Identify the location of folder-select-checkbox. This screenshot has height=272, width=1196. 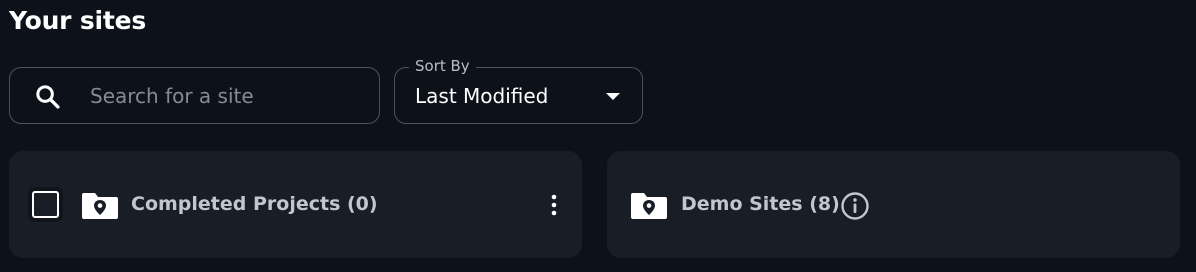
(45, 204).